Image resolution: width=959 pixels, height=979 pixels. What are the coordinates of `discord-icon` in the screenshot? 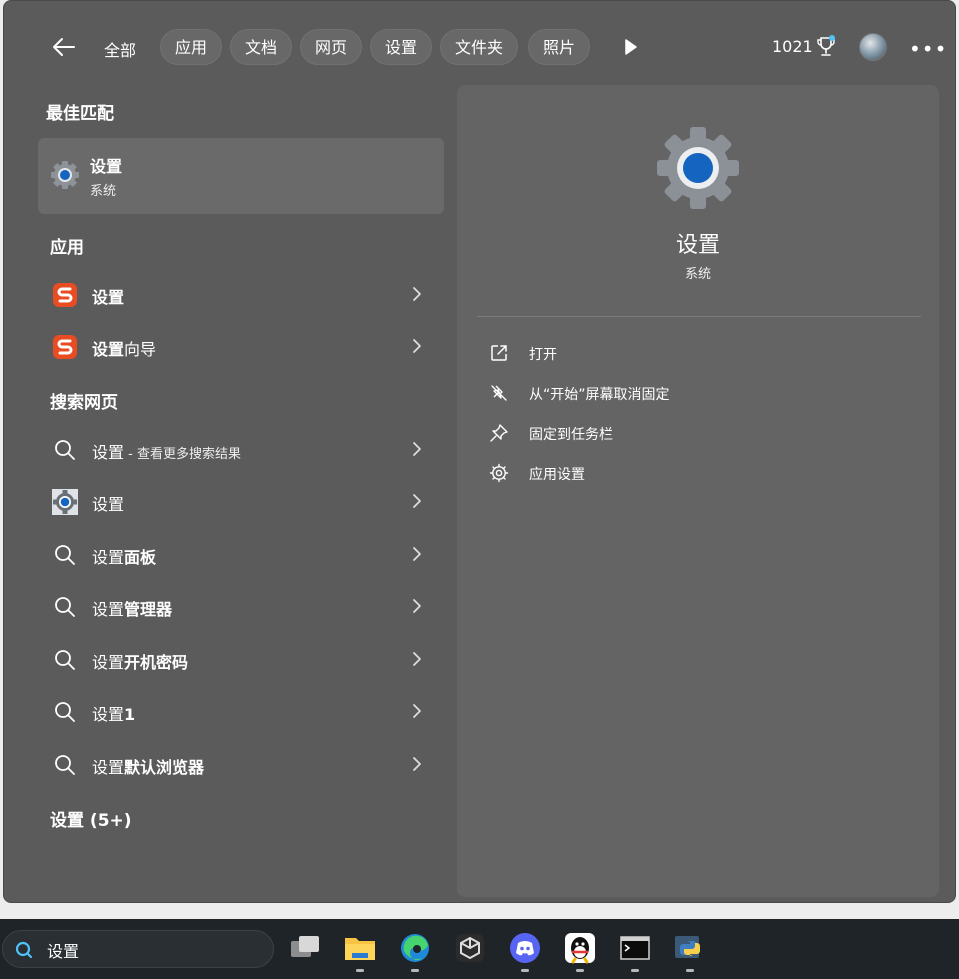 It's located at (525, 951).